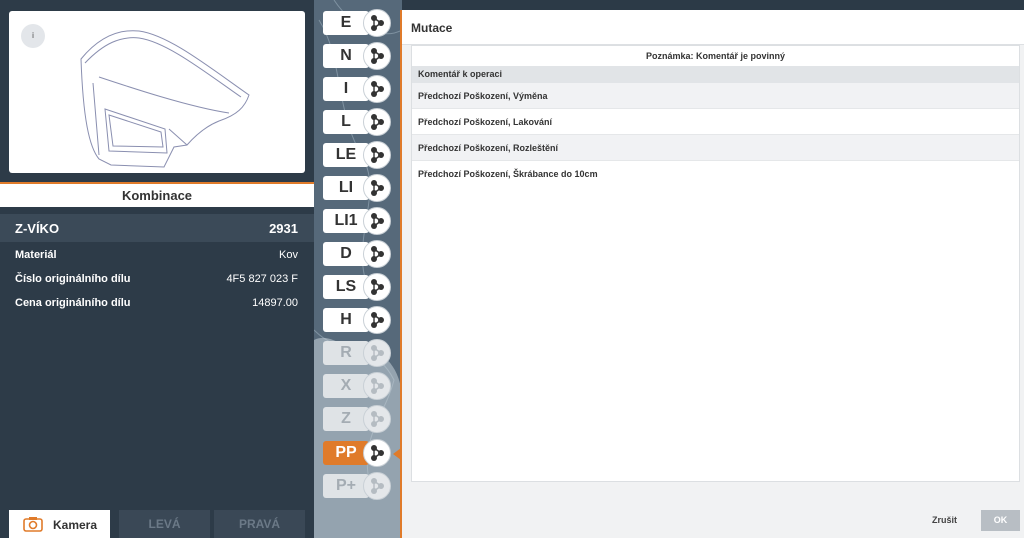  I want to click on property-row: Číslo originálního dílu 4F5 827 023 F, so click(157, 280).